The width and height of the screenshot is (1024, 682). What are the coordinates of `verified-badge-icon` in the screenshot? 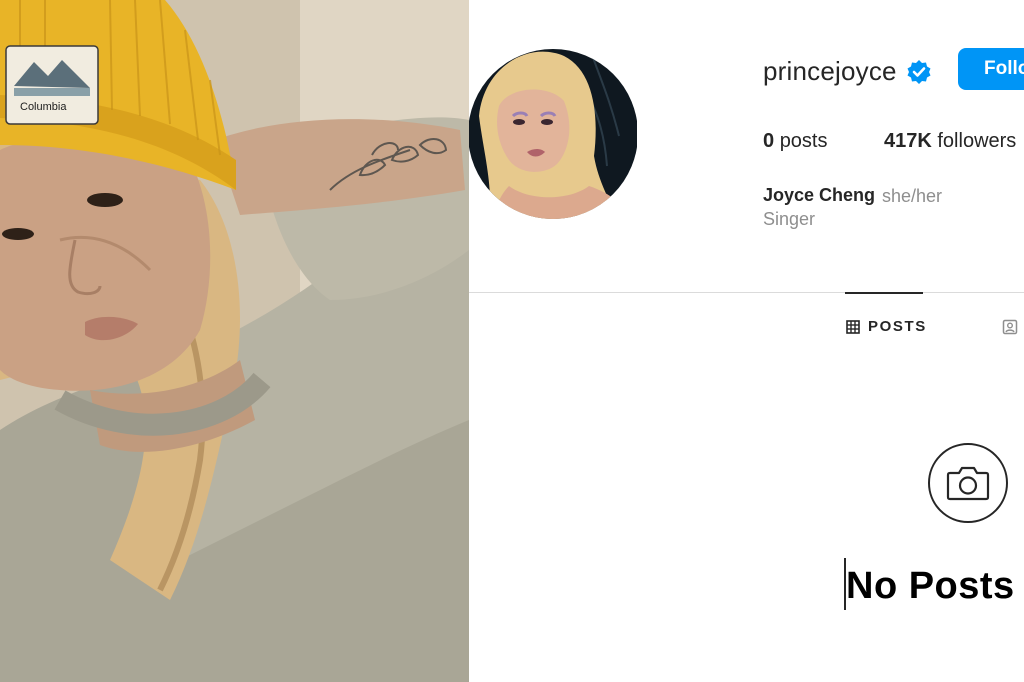 It's located at (919, 72).